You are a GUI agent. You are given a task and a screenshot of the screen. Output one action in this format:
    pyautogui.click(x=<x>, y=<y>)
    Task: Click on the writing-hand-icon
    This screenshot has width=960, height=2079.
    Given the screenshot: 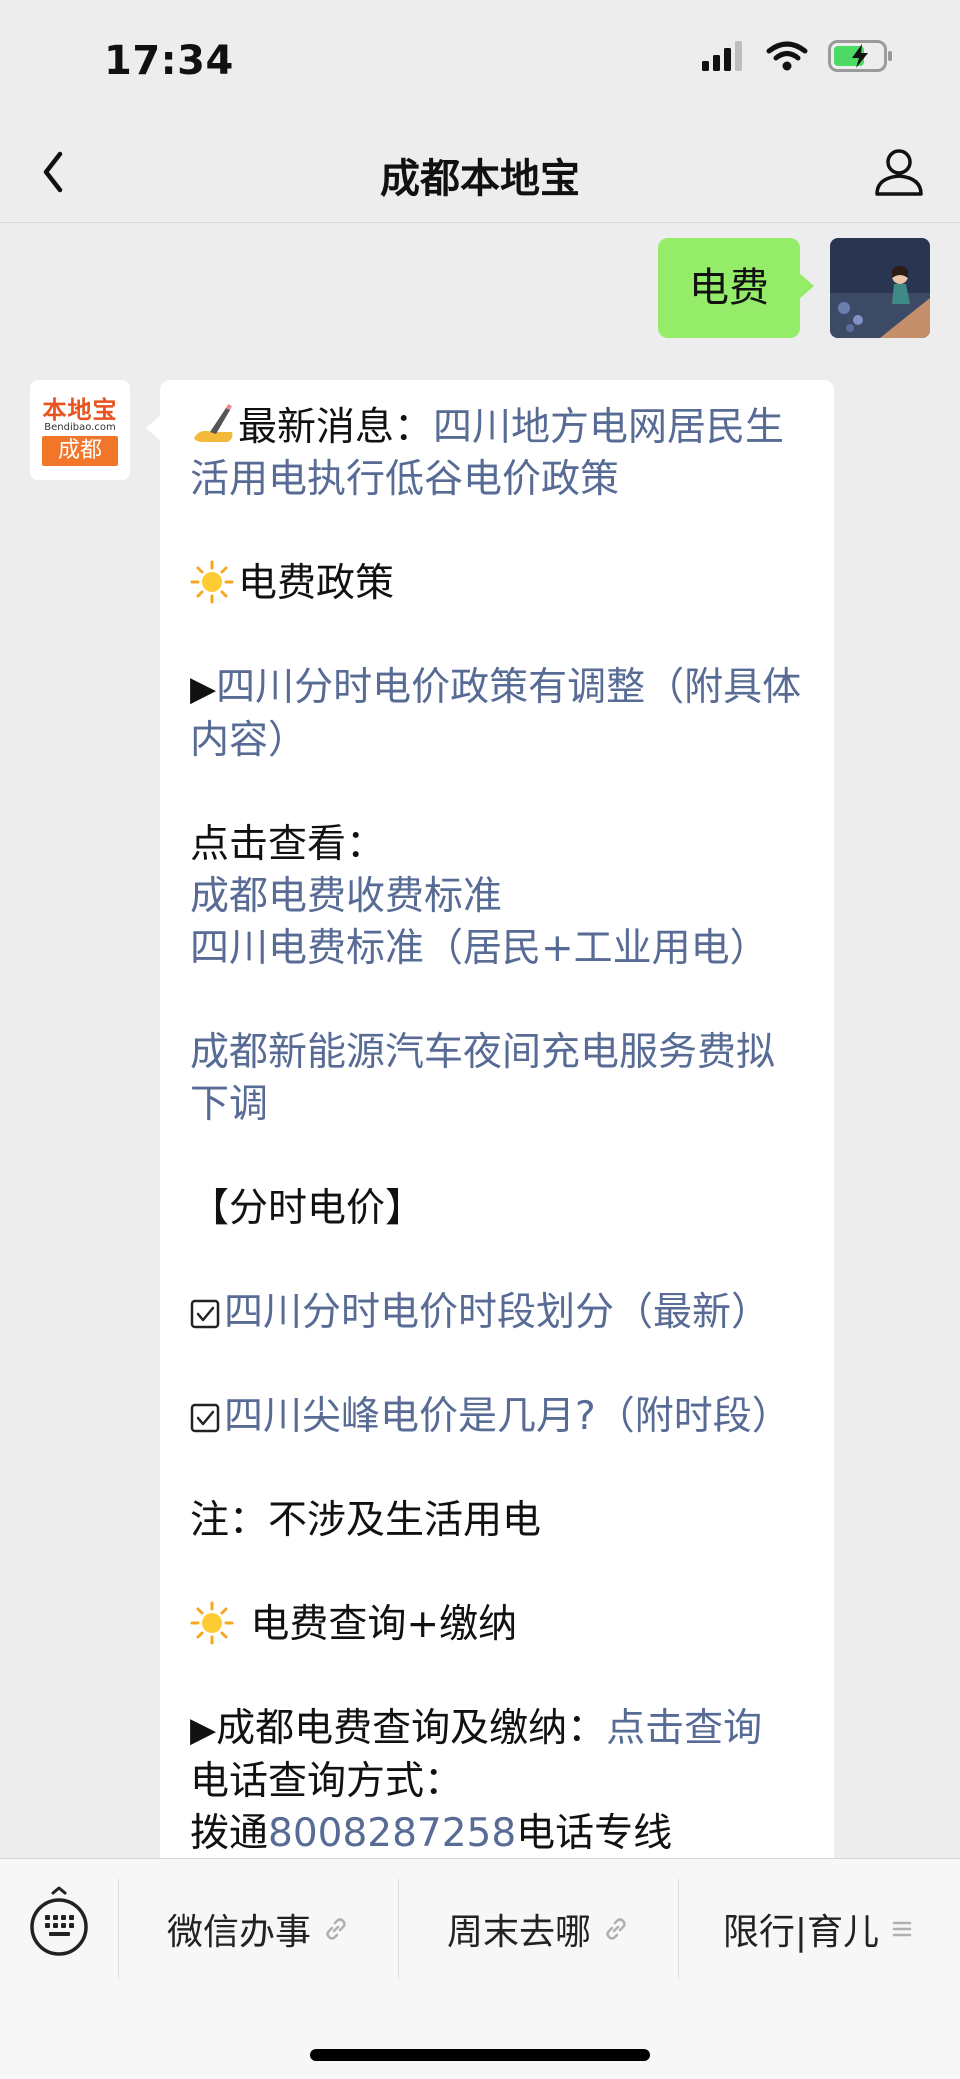 What is the action you would take?
    pyautogui.click(x=213, y=423)
    